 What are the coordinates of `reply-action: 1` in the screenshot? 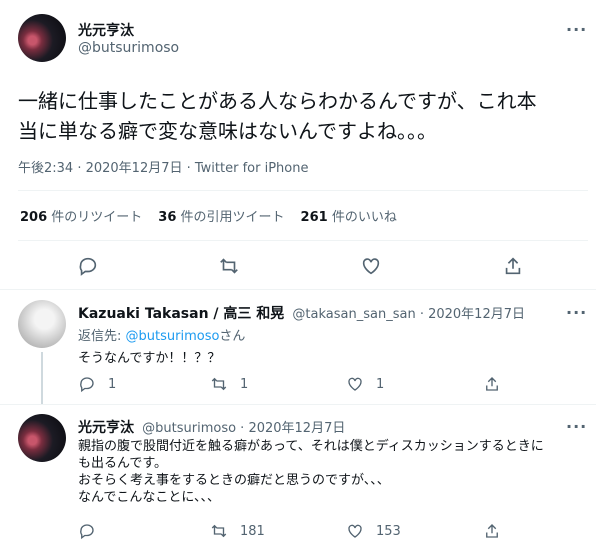 It's located at (97, 384).